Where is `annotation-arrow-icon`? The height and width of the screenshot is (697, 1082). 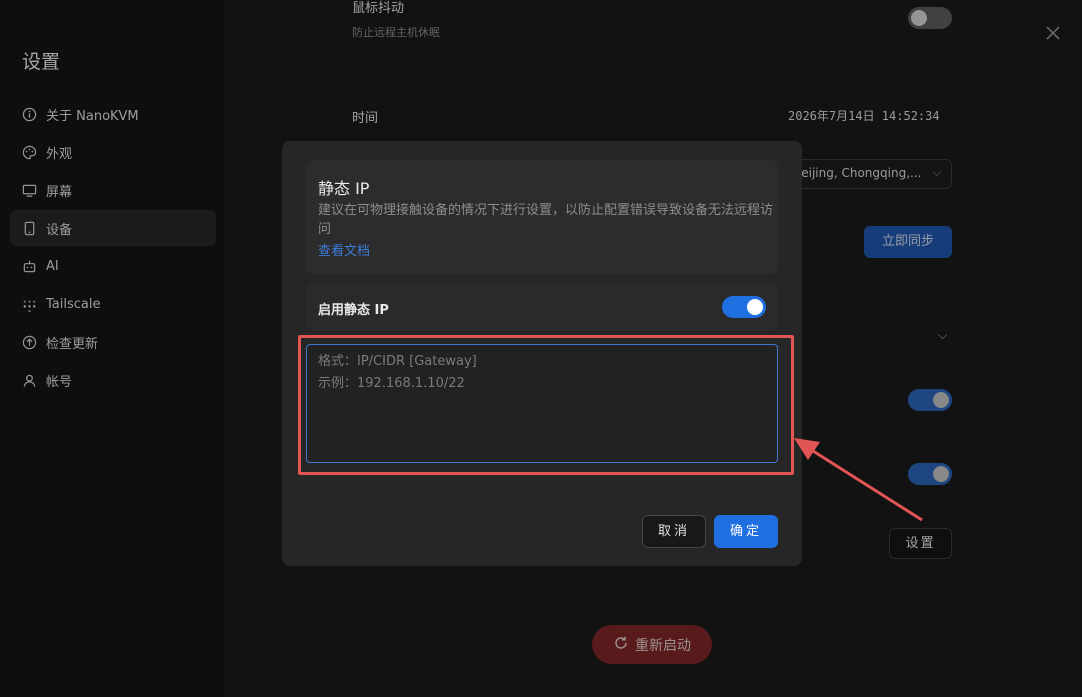
annotation-arrow-icon is located at coordinates (858, 480).